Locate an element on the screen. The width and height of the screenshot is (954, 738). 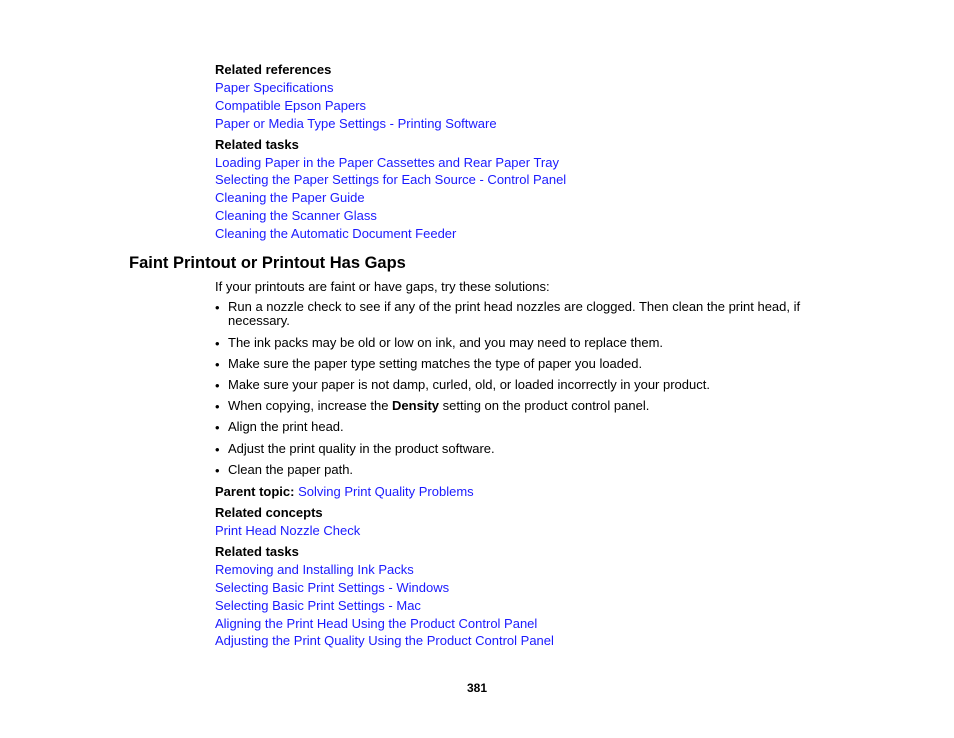
link-print-head-nozzle-check: Print Head Nozzle Check is located at coordinates (287, 530).